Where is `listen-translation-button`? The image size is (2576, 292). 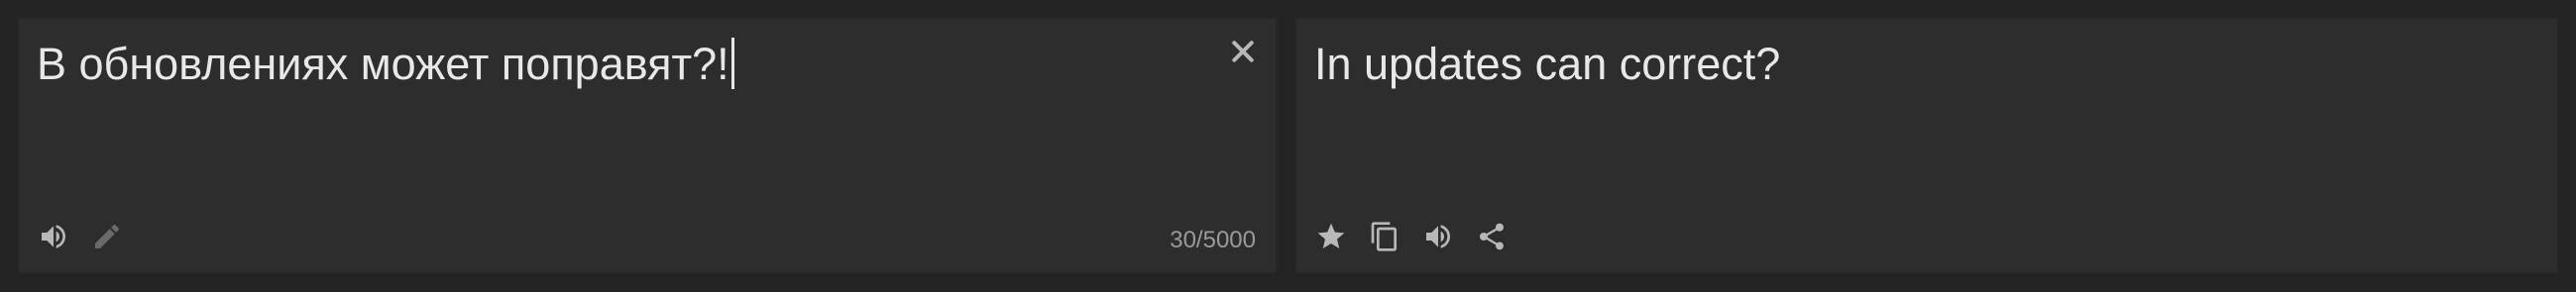 listen-translation-button is located at coordinates (1438, 236).